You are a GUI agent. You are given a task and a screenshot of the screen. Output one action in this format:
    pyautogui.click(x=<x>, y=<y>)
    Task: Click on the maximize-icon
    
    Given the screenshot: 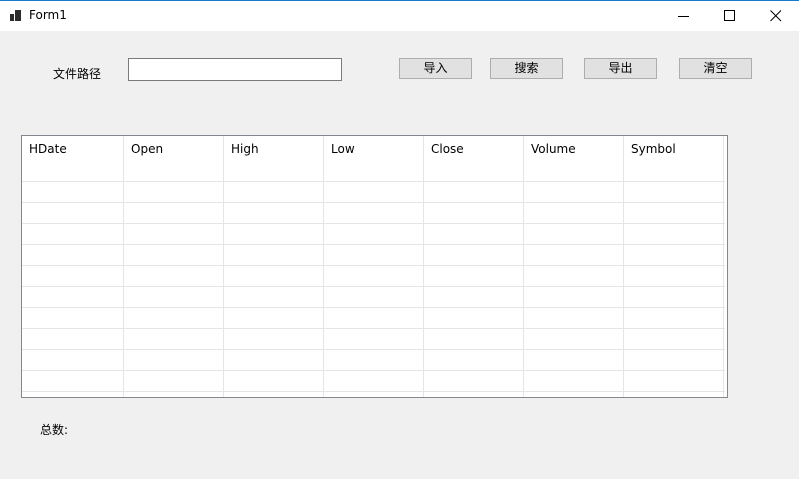 What is the action you would take?
    pyautogui.click(x=729, y=15)
    